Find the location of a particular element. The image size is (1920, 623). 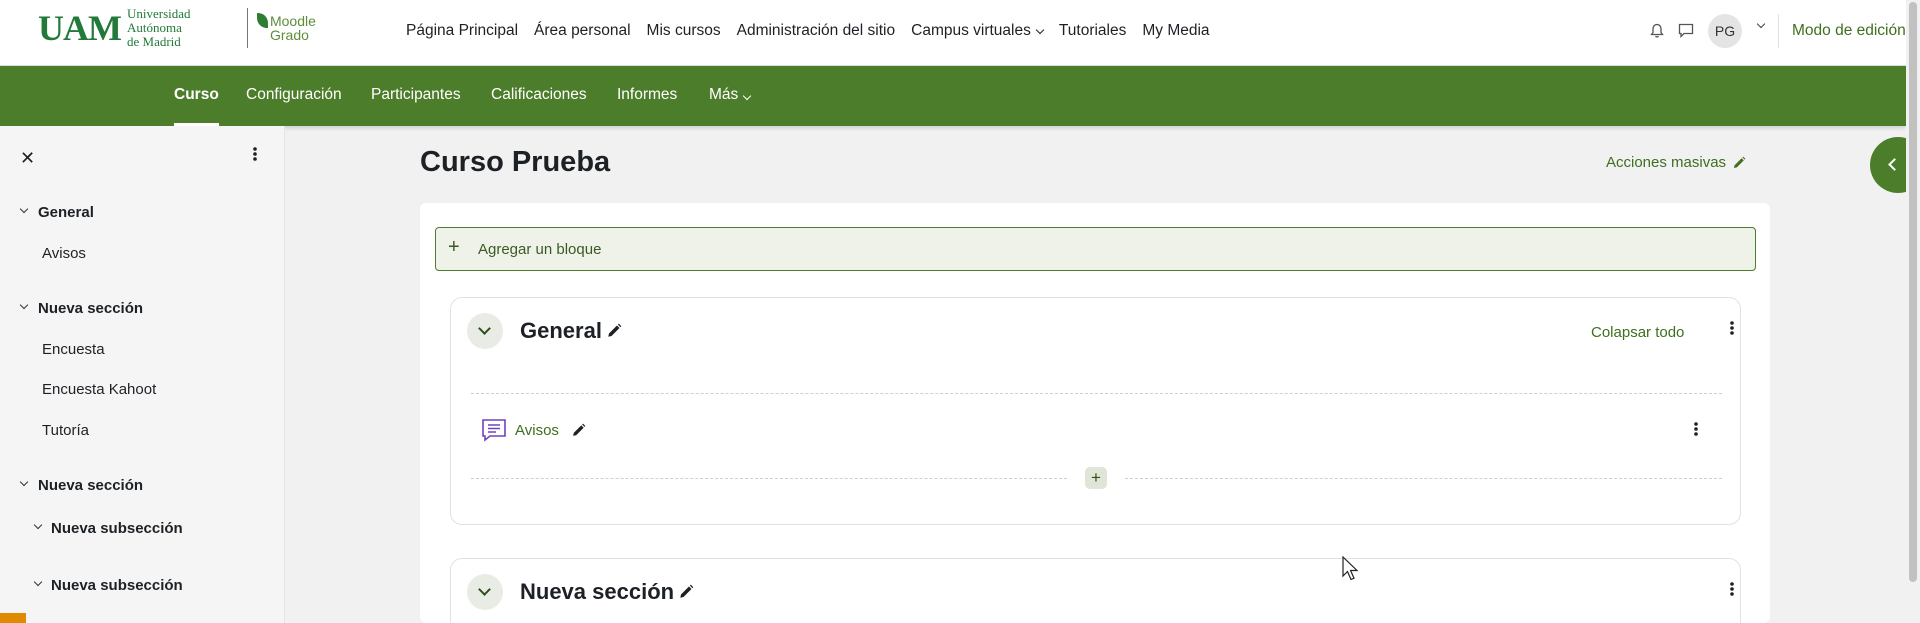

bulk-actions-label: Acciones masivas is located at coordinates (1666, 162).